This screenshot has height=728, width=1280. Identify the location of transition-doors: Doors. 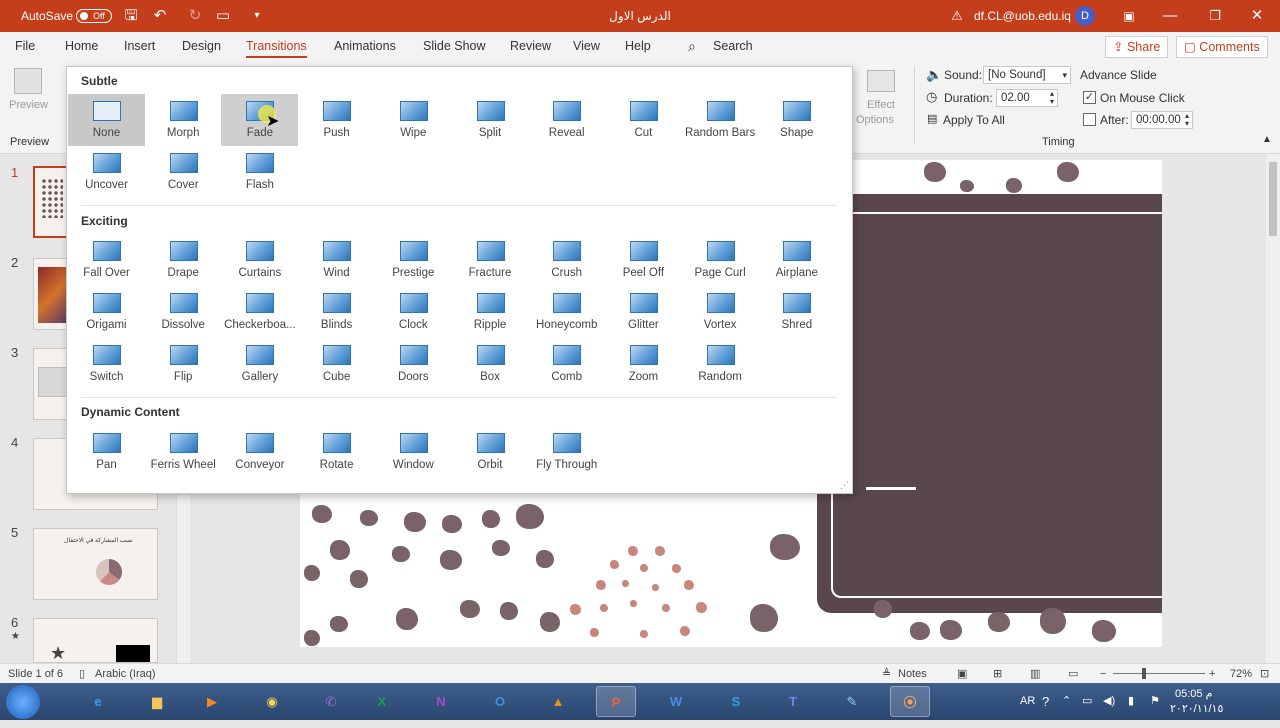
(413, 364).